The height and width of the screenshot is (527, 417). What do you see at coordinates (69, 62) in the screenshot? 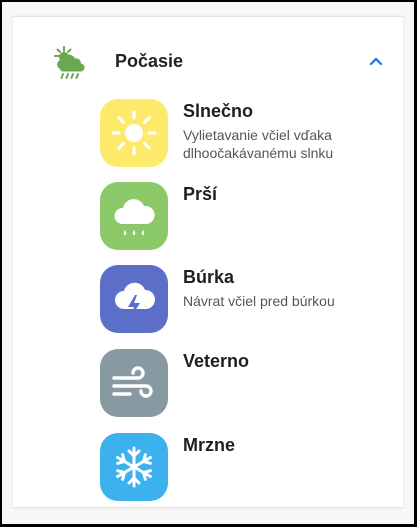
I see `sun-behind-rain-cloud-icon` at bounding box center [69, 62].